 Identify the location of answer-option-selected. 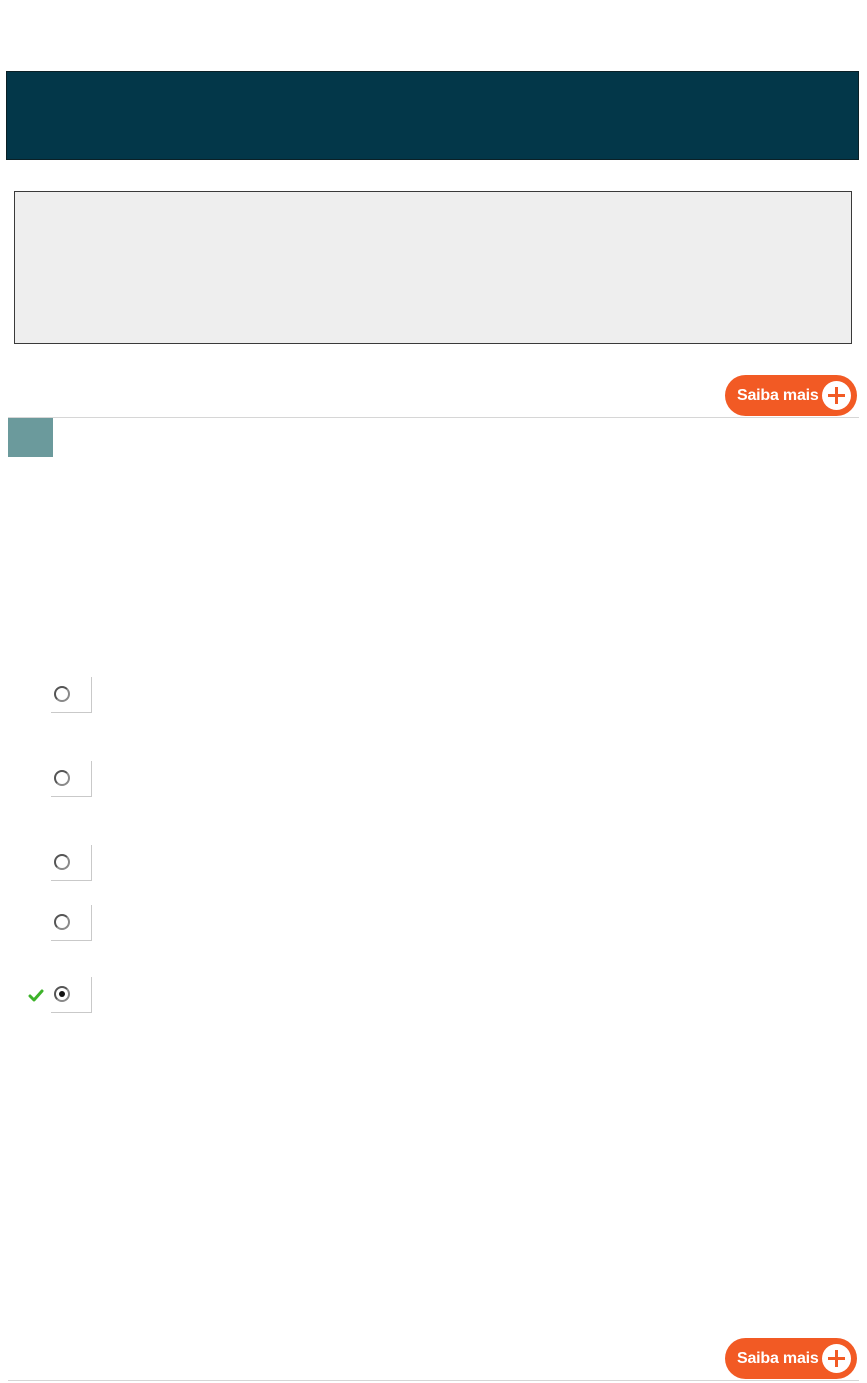
(71, 995).